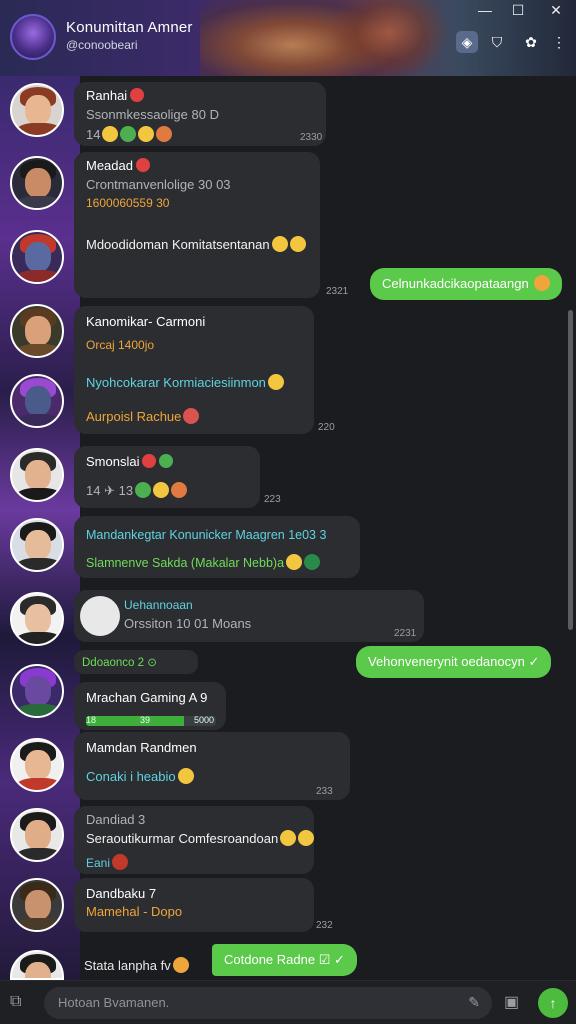  Describe the element at coordinates (474, 1002) in the screenshot. I see `emoji-icon: ✎` at that location.